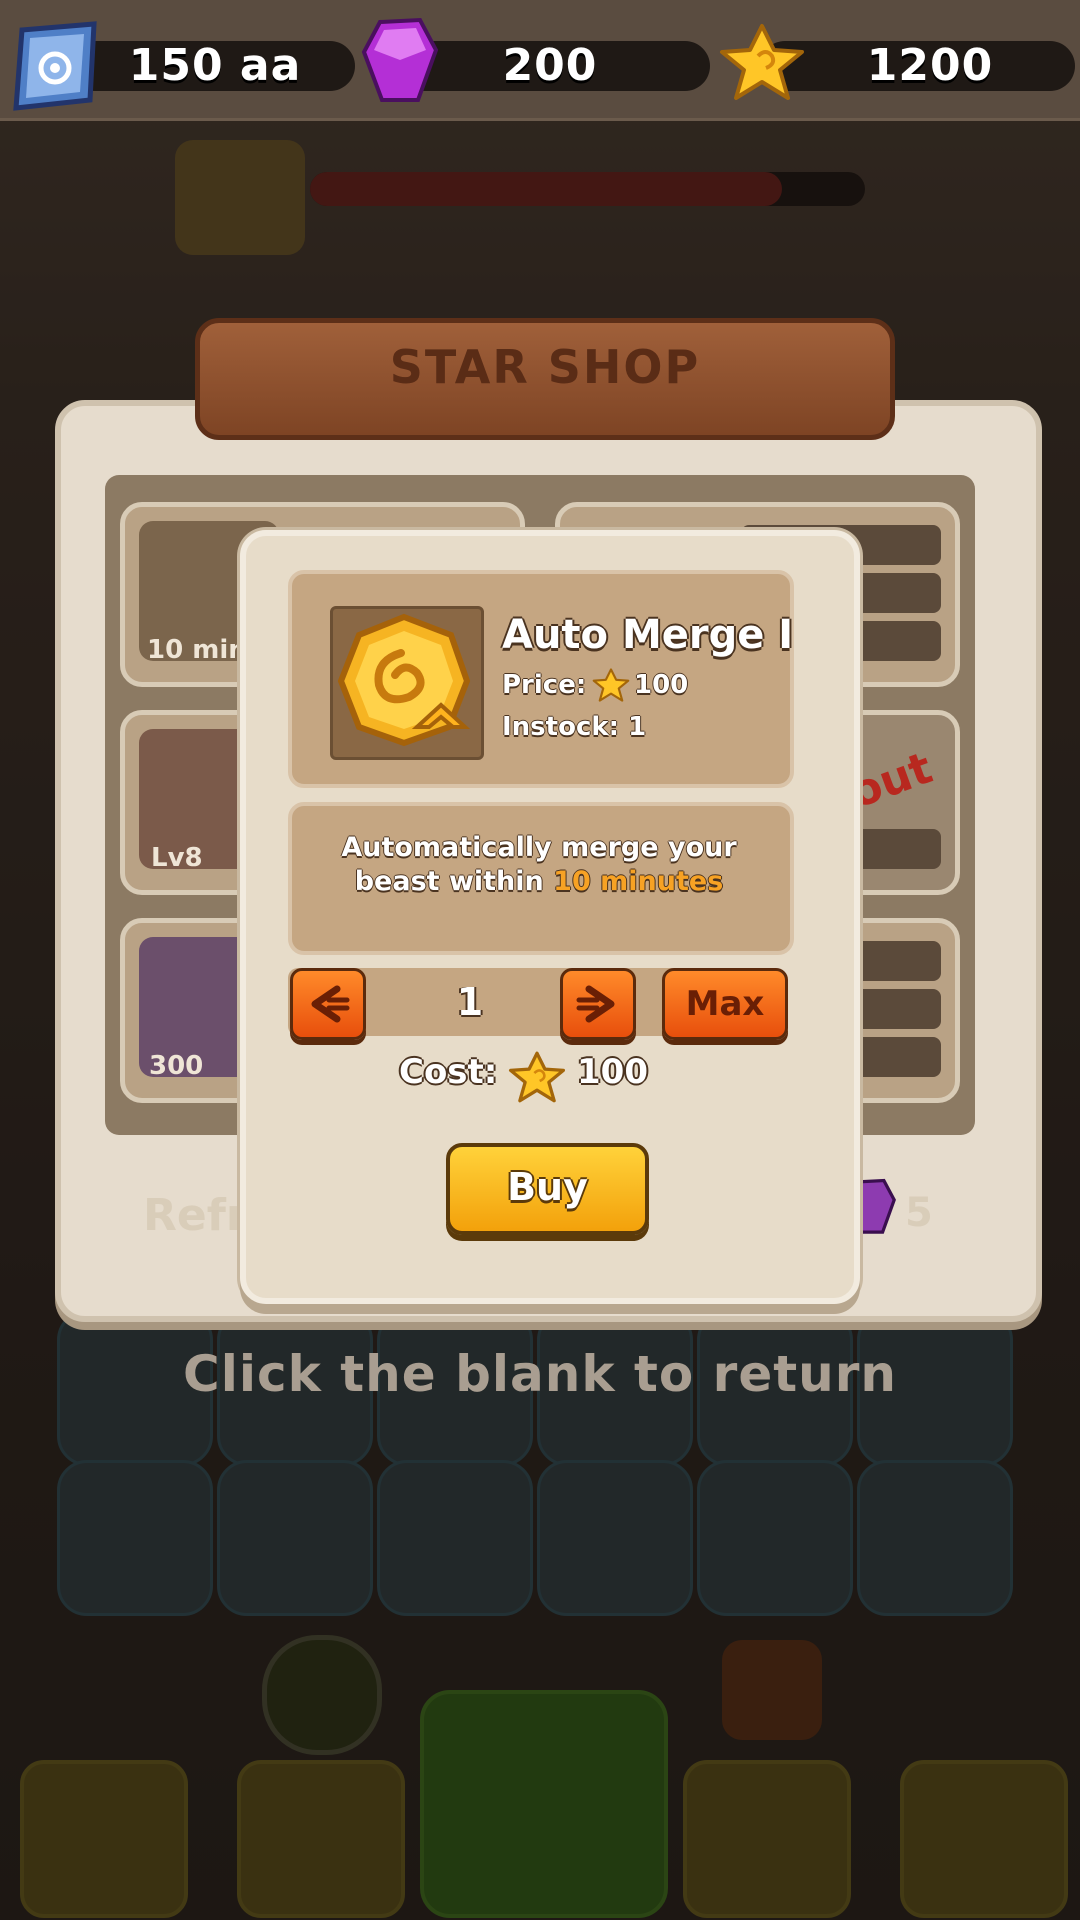 Image resolution: width=1080 pixels, height=1920 pixels. Describe the element at coordinates (448, 1072) in the screenshot. I see `cost-label: Cost:` at that location.